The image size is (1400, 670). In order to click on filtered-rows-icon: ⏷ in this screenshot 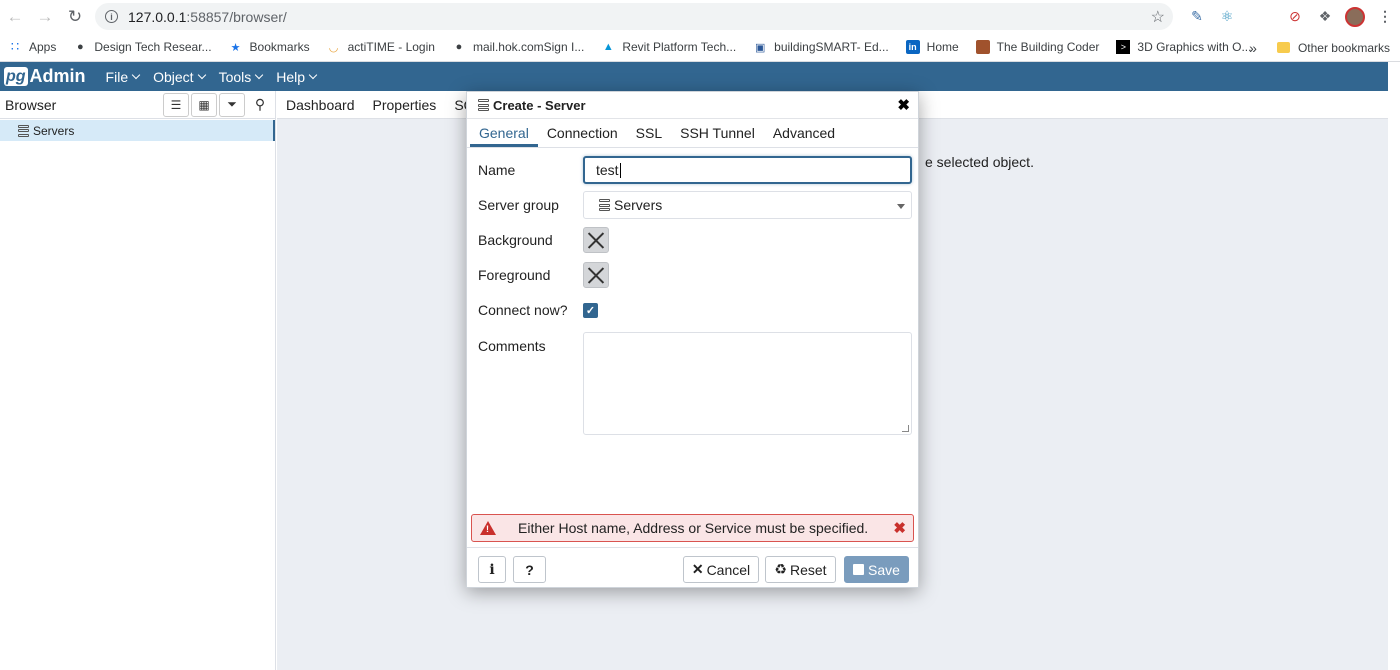, I will do `click(232, 104)`.